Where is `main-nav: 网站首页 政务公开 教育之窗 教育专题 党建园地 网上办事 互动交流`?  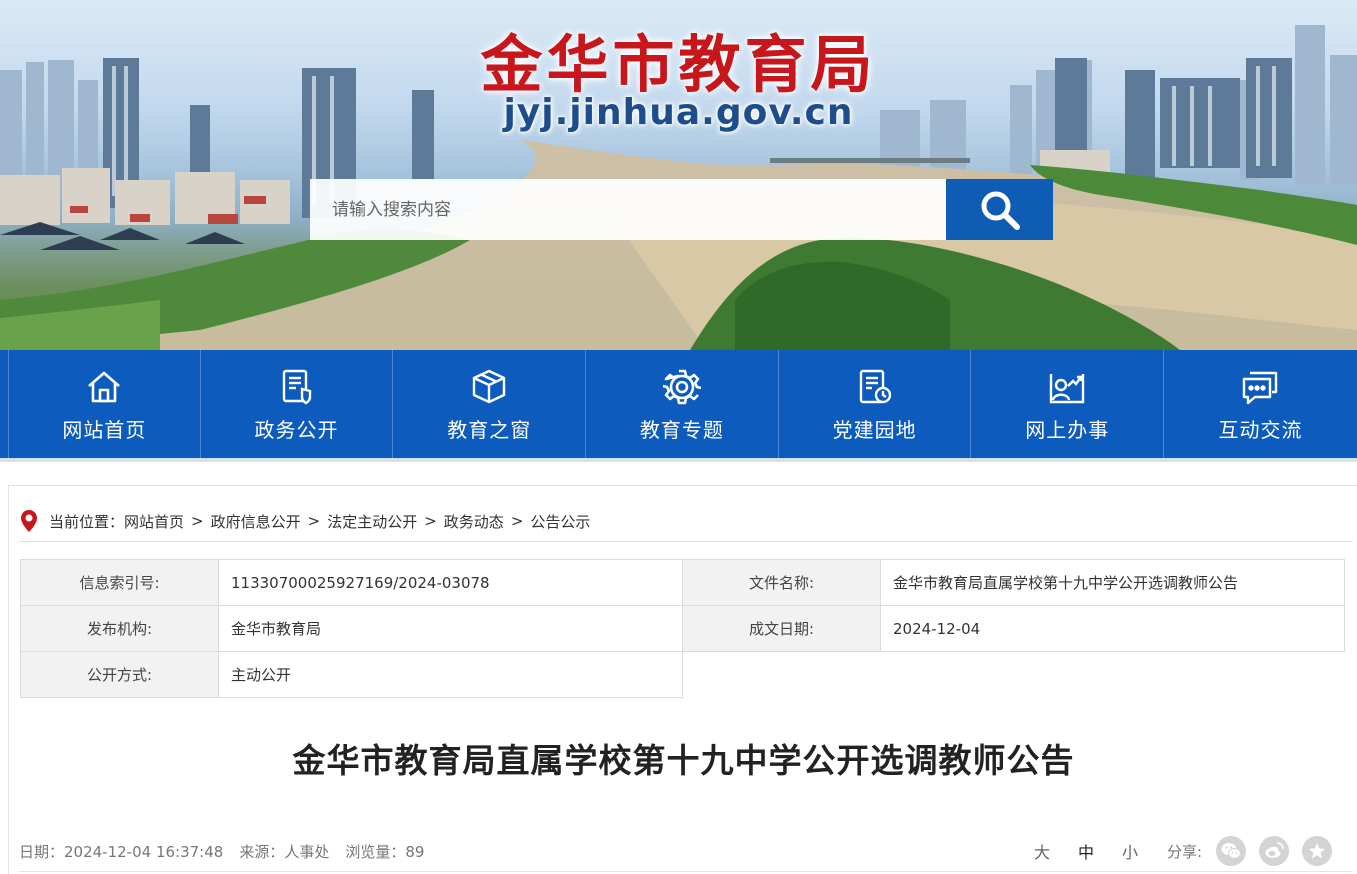
main-nav: 网站首页 政务公开 教育之窗 教育专题 党建园地 网上办事 互动交流 is located at coordinates (678, 406).